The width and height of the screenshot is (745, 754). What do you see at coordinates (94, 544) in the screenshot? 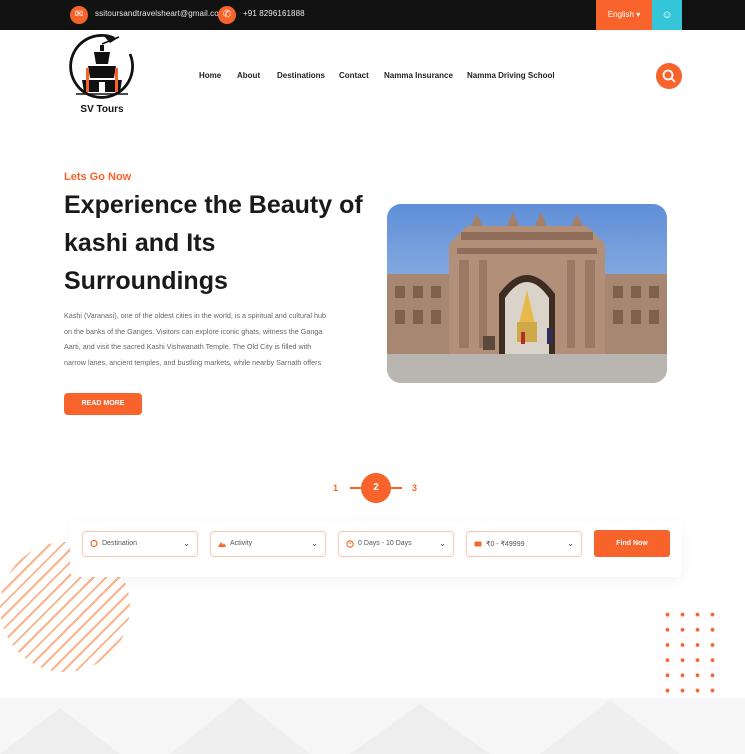
I see `location-pin-icon` at bounding box center [94, 544].